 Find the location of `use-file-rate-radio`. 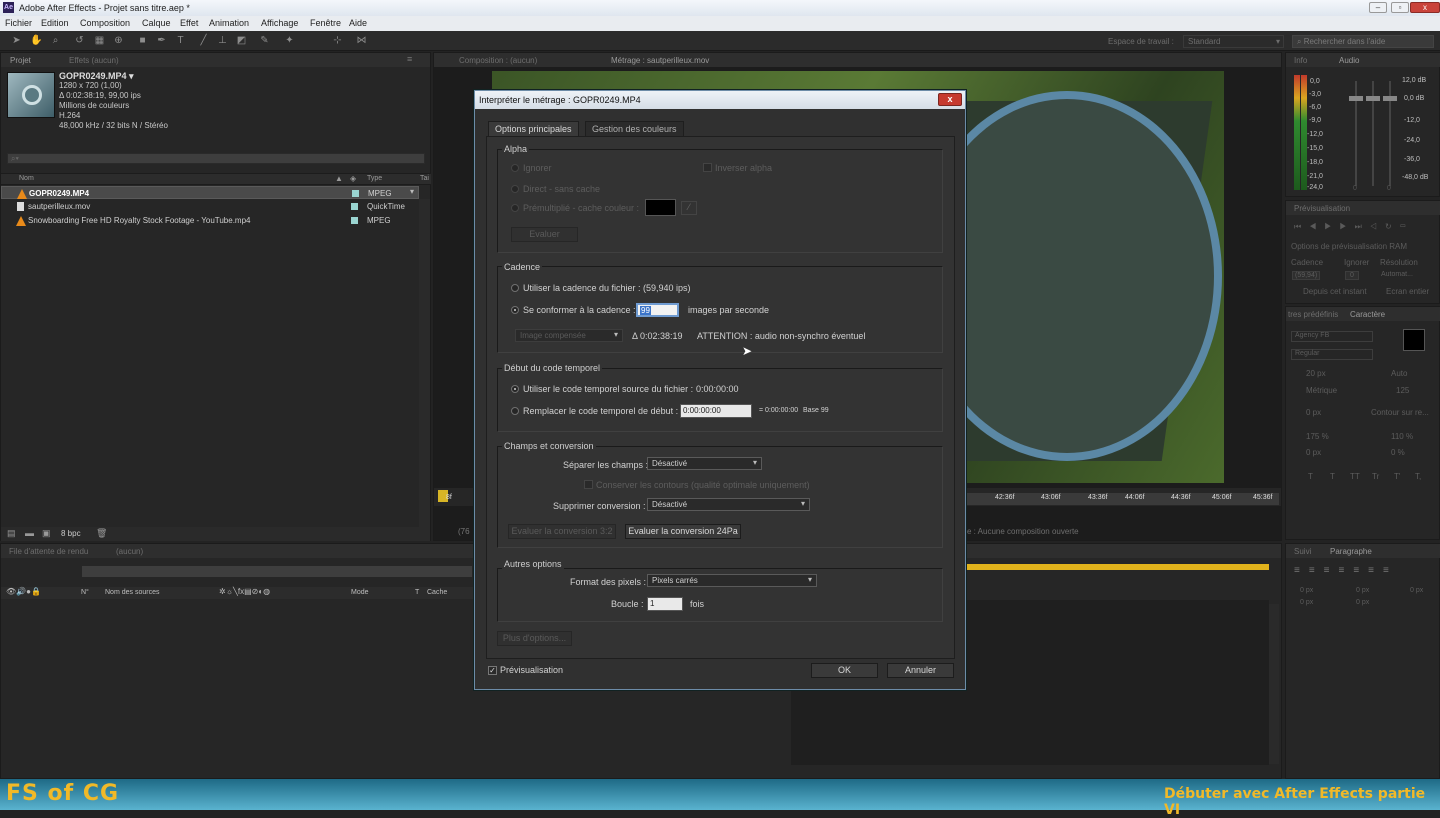

use-file-rate-radio is located at coordinates (515, 288).